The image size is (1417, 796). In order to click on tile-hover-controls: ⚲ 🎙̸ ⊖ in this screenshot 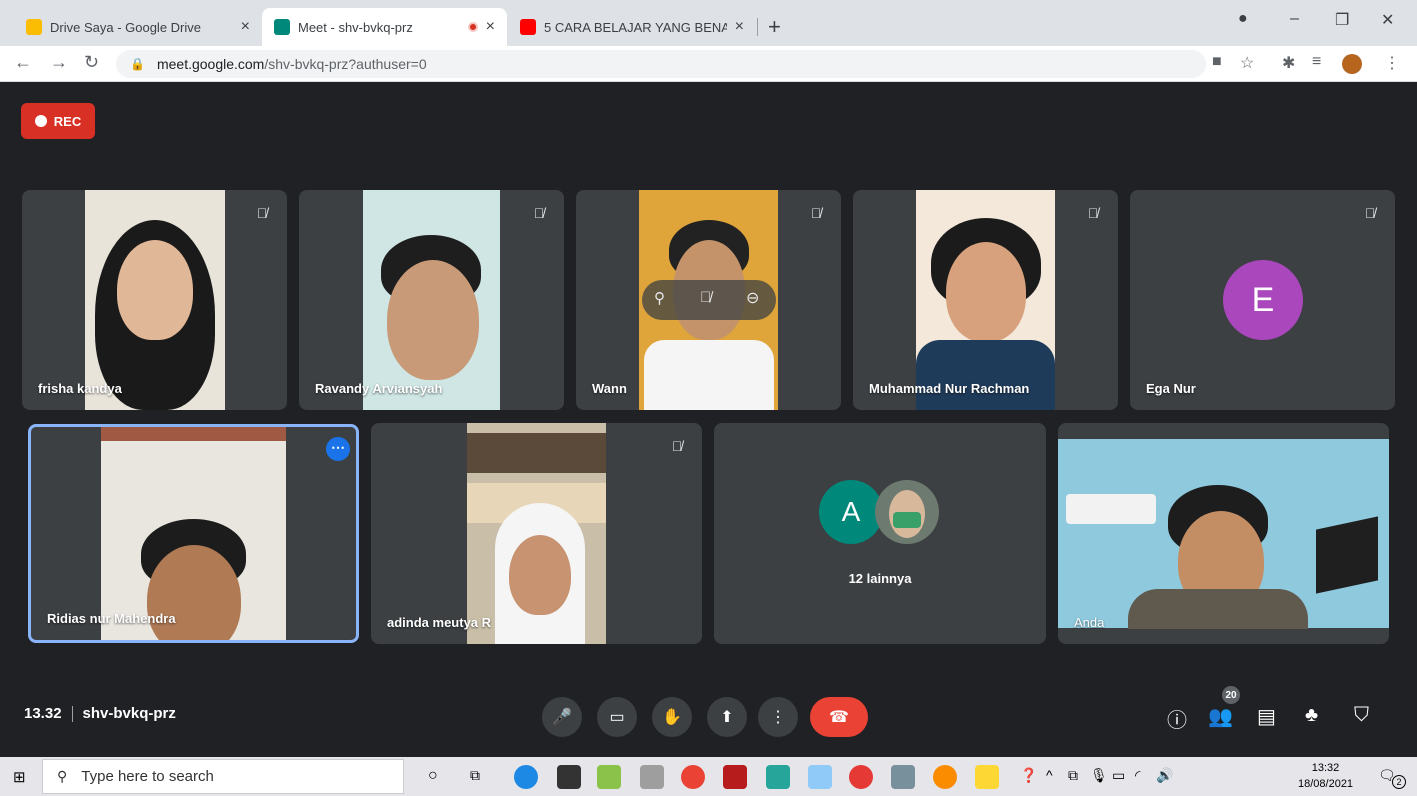, I will do `click(709, 300)`.